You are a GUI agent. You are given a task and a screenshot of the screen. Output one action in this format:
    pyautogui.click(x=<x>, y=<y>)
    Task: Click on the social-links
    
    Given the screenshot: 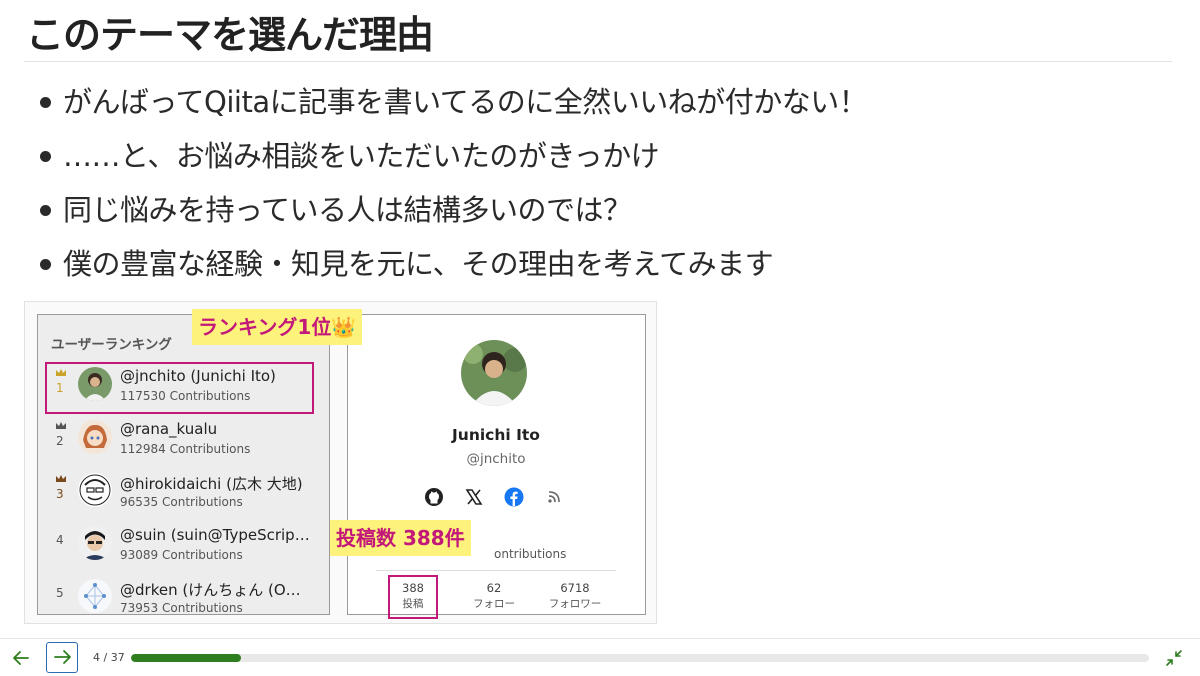 What is the action you would take?
    pyautogui.click(x=496, y=499)
    